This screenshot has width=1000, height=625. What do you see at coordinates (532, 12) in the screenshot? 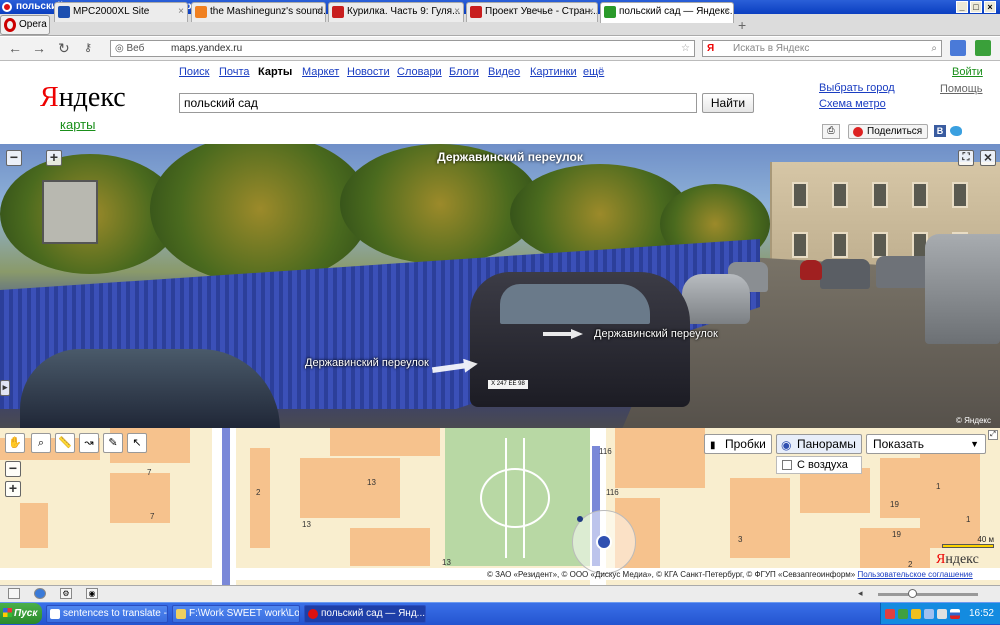
I see `tab-proekt-uvechye: Проект Увечье - Стран... ×` at bounding box center [532, 12].